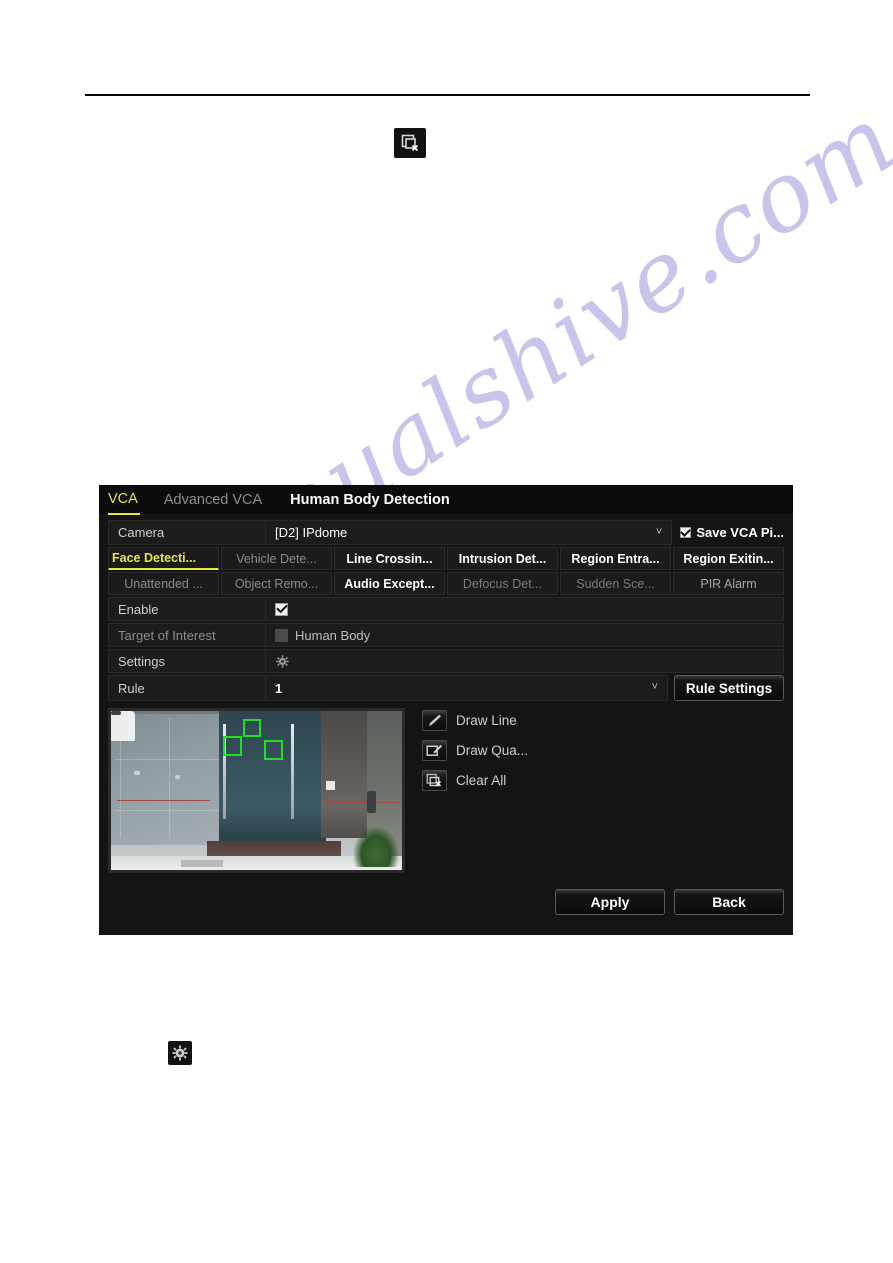 The height and width of the screenshot is (1263, 893). What do you see at coordinates (434, 720) in the screenshot?
I see `pencil-icon` at bounding box center [434, 720].